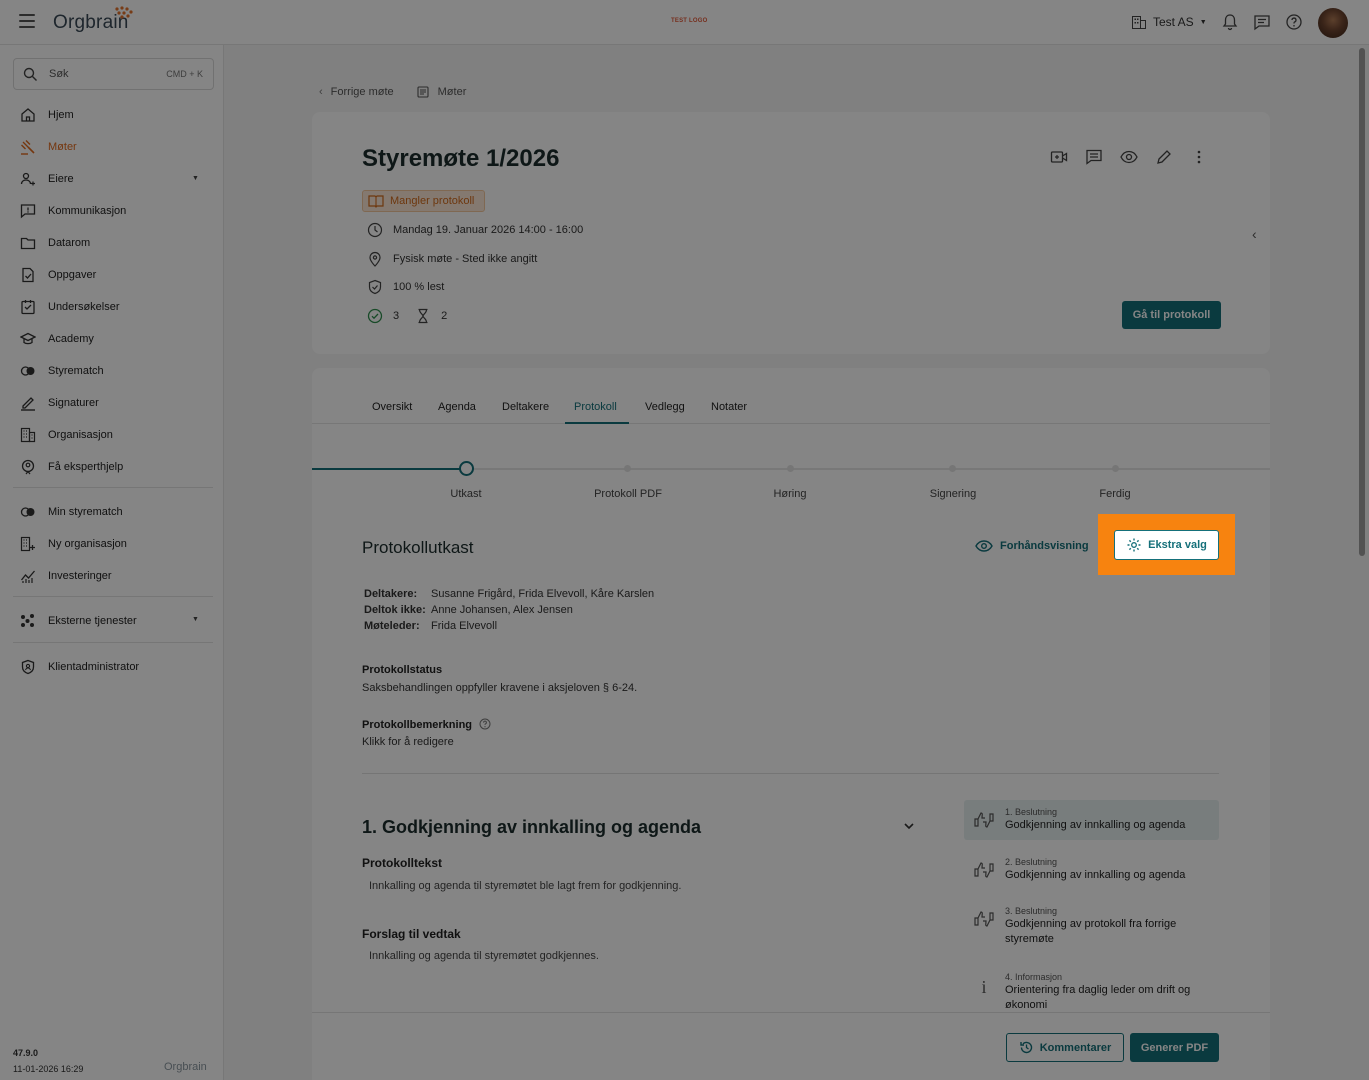  I want to click on sidebar-item-min-styrematch: Min styrematch, so click(71, 512).